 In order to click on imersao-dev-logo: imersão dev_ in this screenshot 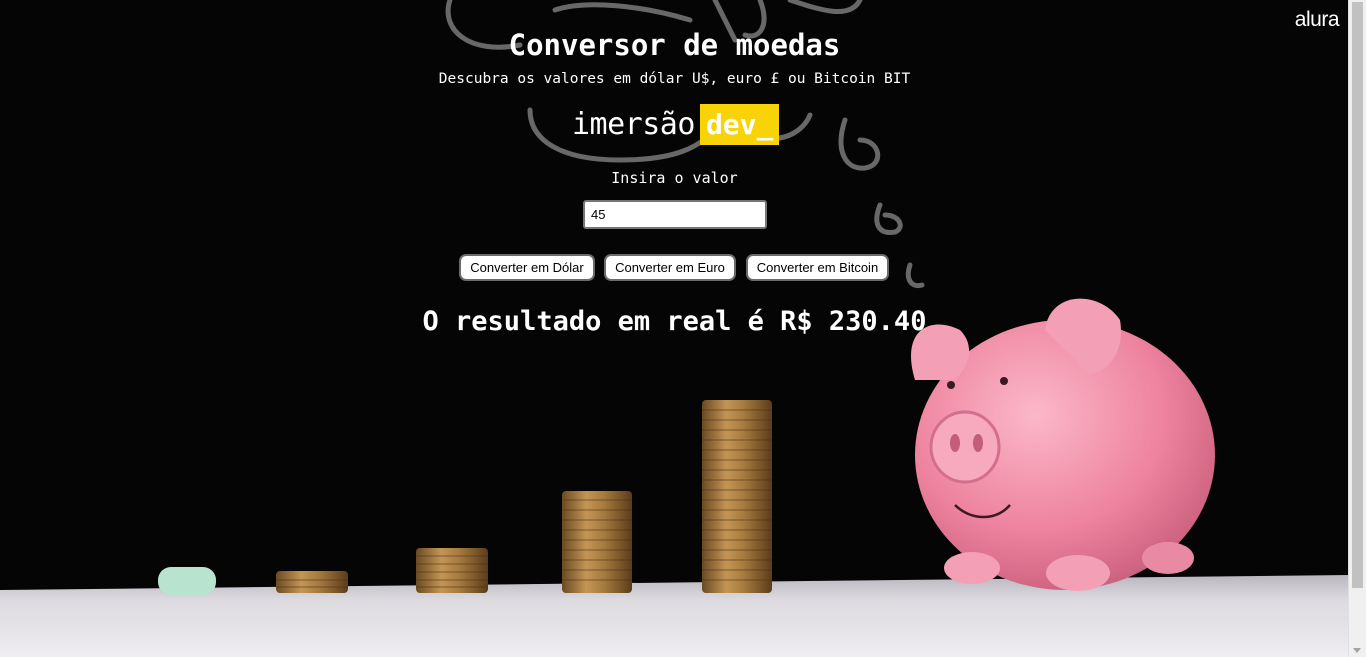, I will do `click(676, 124)`.